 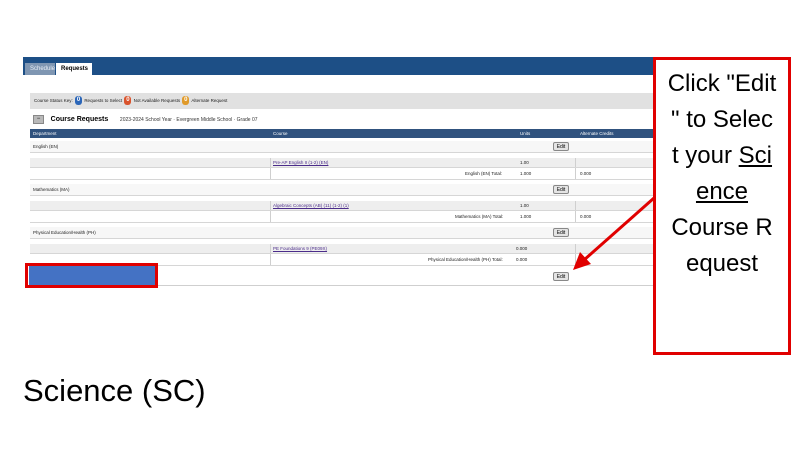 What do you see at coordinates (722, 83) in the screenshot?
I see `callout-line: Click "Edit` at bounding box center [722, 83].